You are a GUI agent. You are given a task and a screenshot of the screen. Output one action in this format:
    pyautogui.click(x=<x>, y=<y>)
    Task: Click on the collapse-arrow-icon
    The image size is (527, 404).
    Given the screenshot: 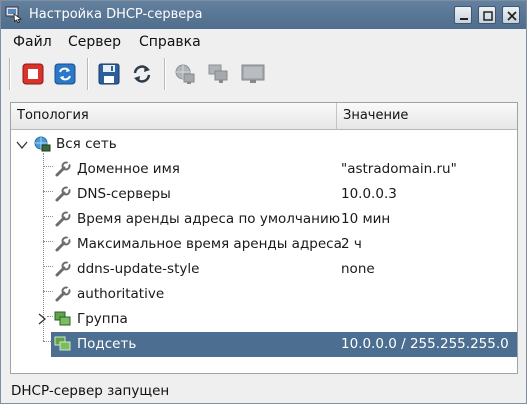 What is the action you would take?
    pyautogui.click(x=22, y=146)
    